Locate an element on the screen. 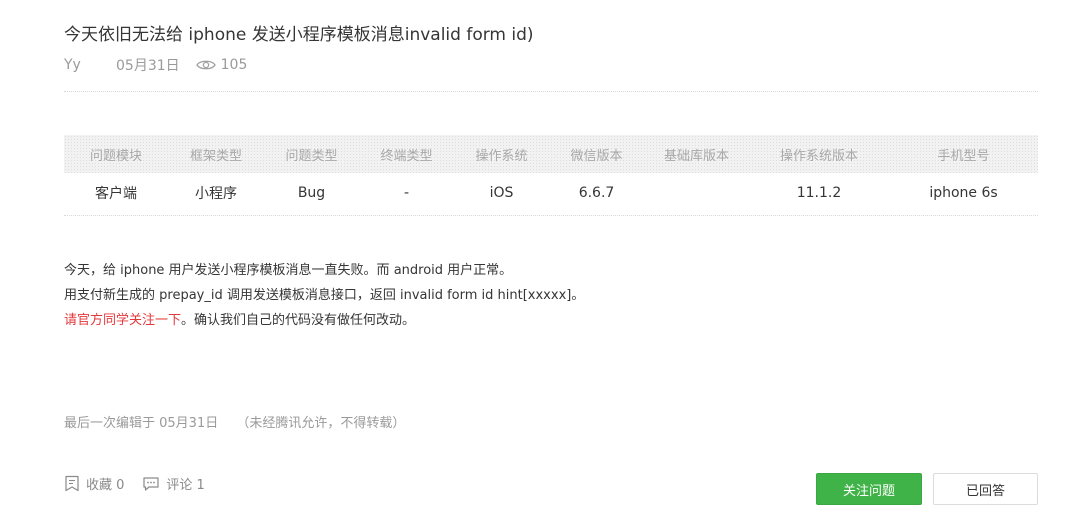  last-edited-info: 最后一次编辑于 05月31日 （未经腾讯允许，不得转载） is located at coordinates (234, 421).